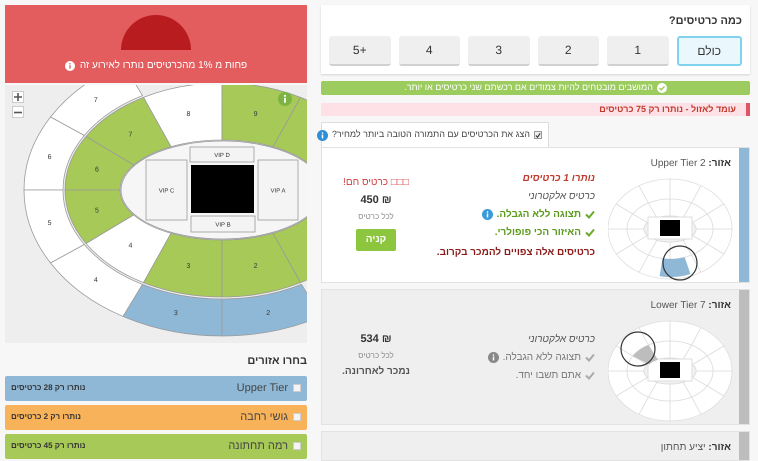 The image size is (758, 461). What do you see at coordinates (164, 65) in the screenshot?
I see `availability-text: פחות מ 1% מהכרטיסים נותרו לאירוע זה` at bounding box center [164, 65].